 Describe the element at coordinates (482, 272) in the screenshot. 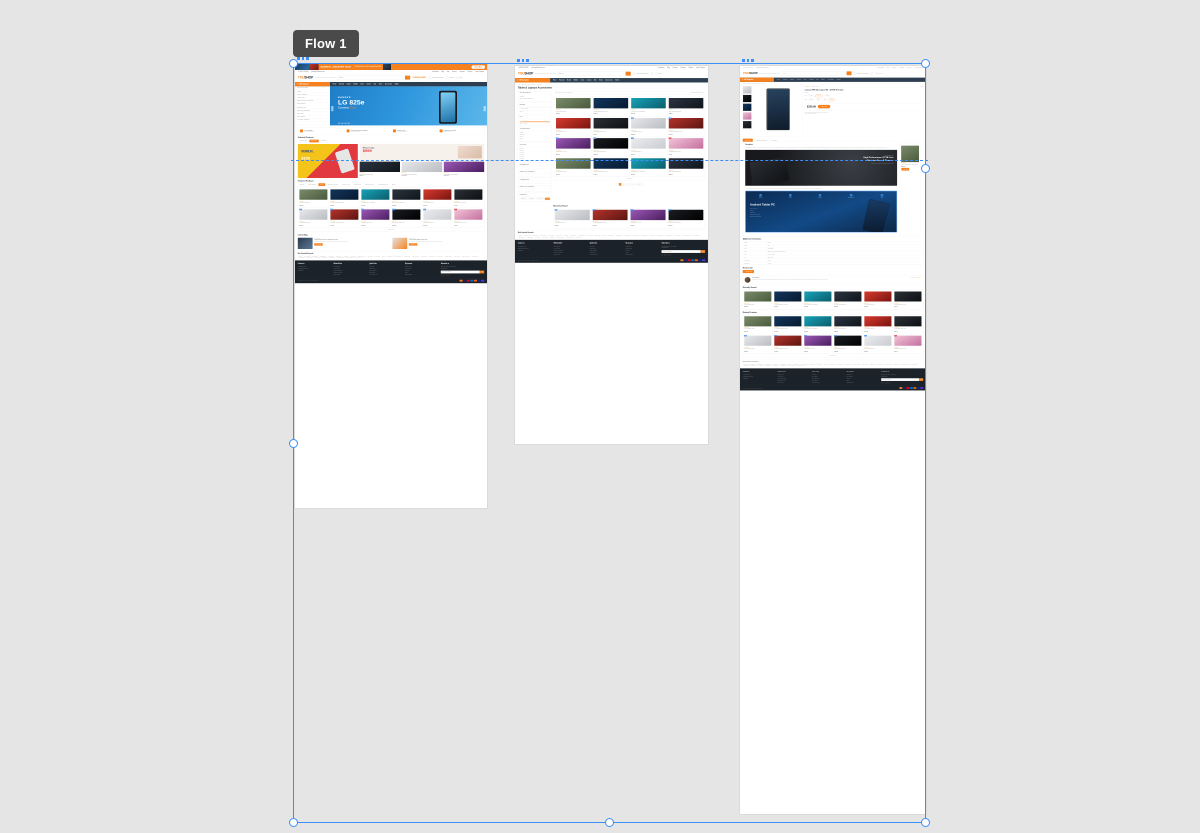

I see `newsletter-submit-button: GO` at that location.